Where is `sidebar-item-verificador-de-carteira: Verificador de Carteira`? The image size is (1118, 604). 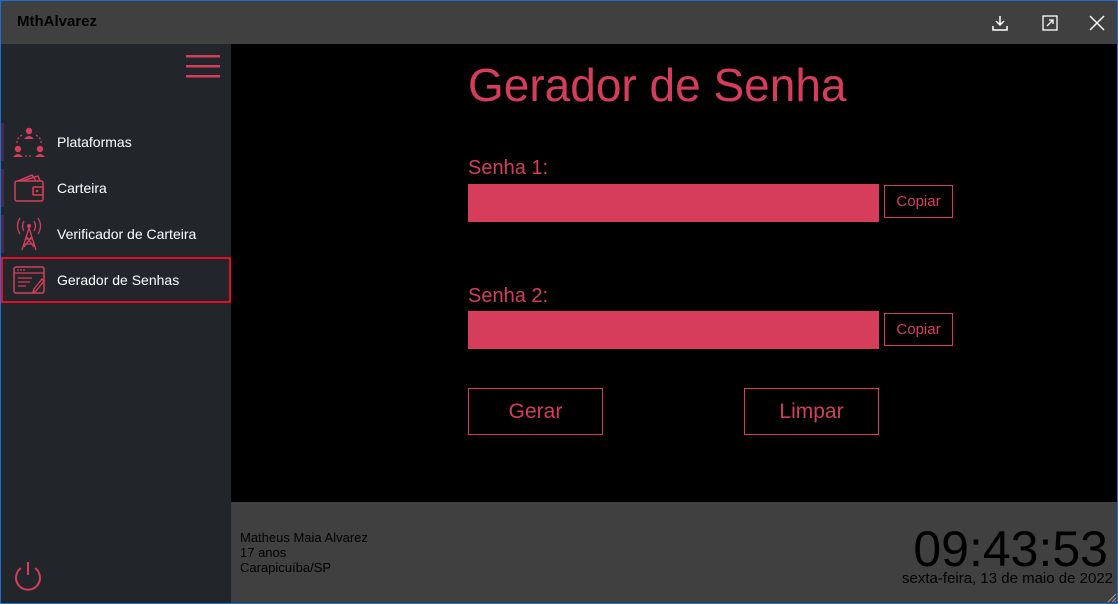
sidebar-item-verificador-de-carteira: Verificador de Carteira is located at coordinates (116, 234).